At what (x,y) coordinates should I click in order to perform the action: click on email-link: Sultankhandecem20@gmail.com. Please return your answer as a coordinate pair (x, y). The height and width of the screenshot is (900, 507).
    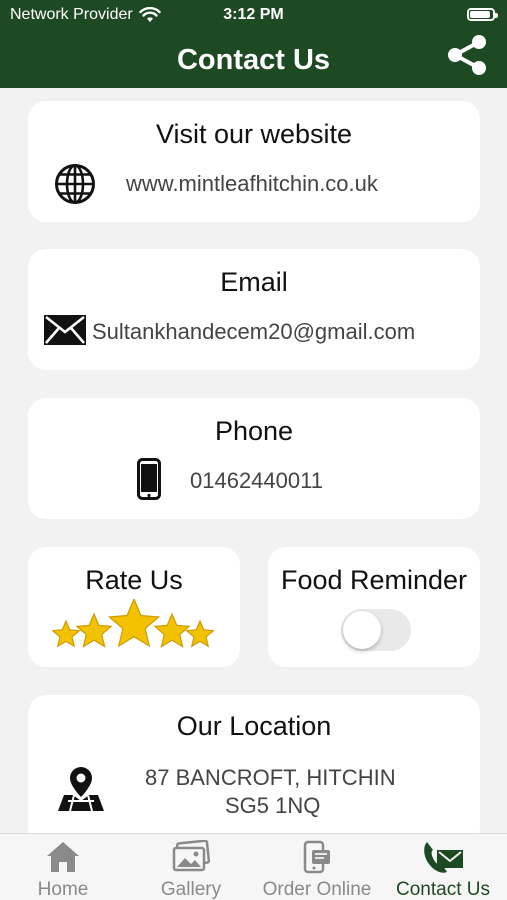
    Looking at the image, I should click on (253, 332).